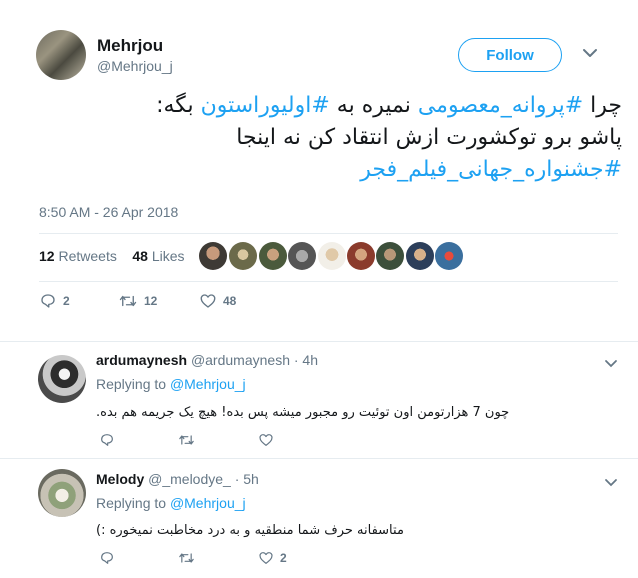 The image size is (638, 578). Describe the element at coordinates (510, 55) in the screenshot. I see `follow-button: Follow` at that location.